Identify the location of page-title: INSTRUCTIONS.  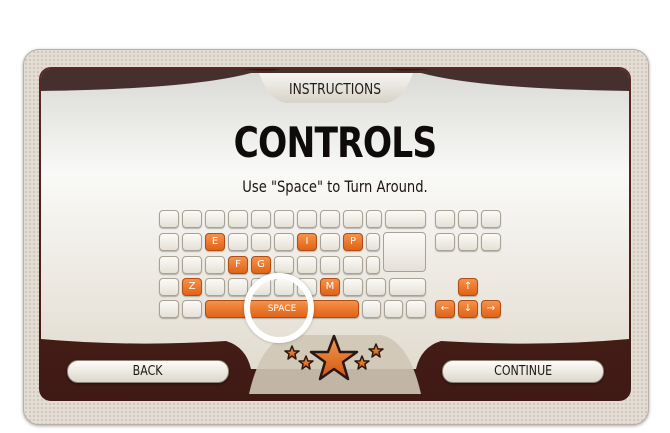
(335, 89).